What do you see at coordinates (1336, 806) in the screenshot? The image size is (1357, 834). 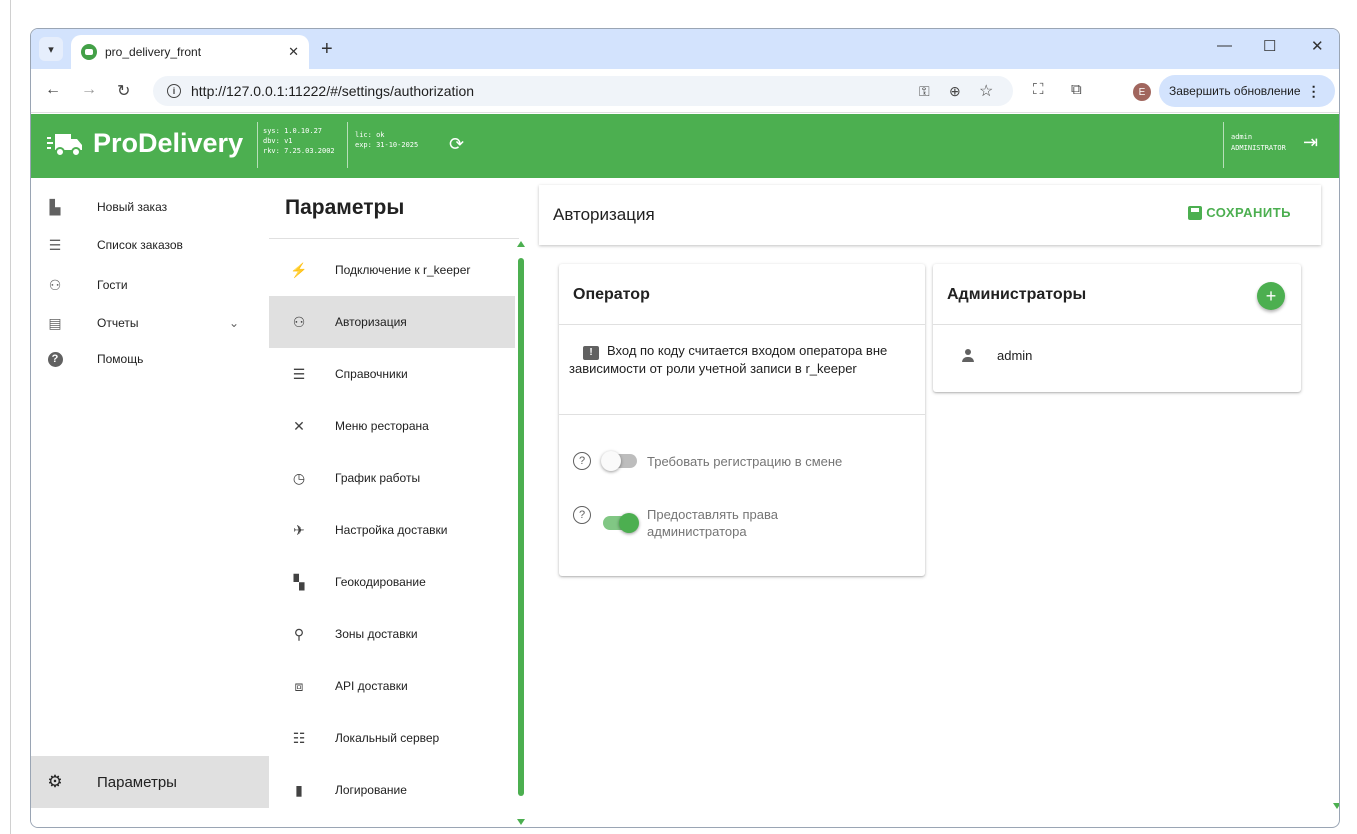 I see `page-scroll-down` at bounding box center [1336, 806].